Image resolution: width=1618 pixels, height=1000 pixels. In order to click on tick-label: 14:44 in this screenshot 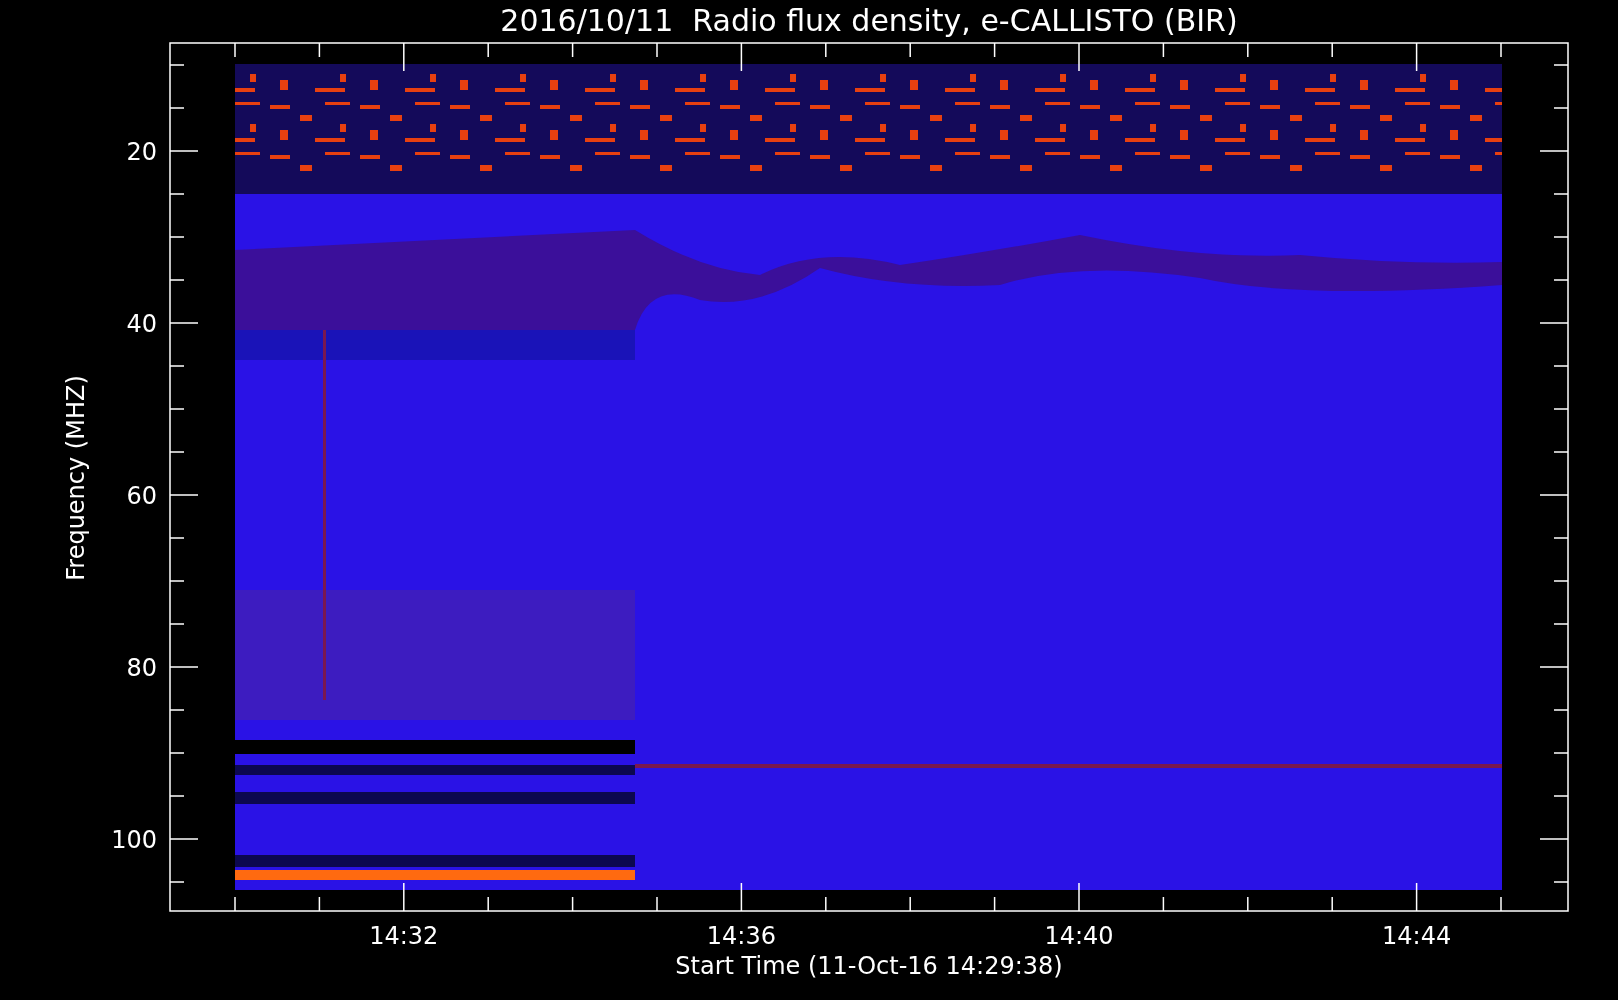, I will do `click(1417, 936)`.